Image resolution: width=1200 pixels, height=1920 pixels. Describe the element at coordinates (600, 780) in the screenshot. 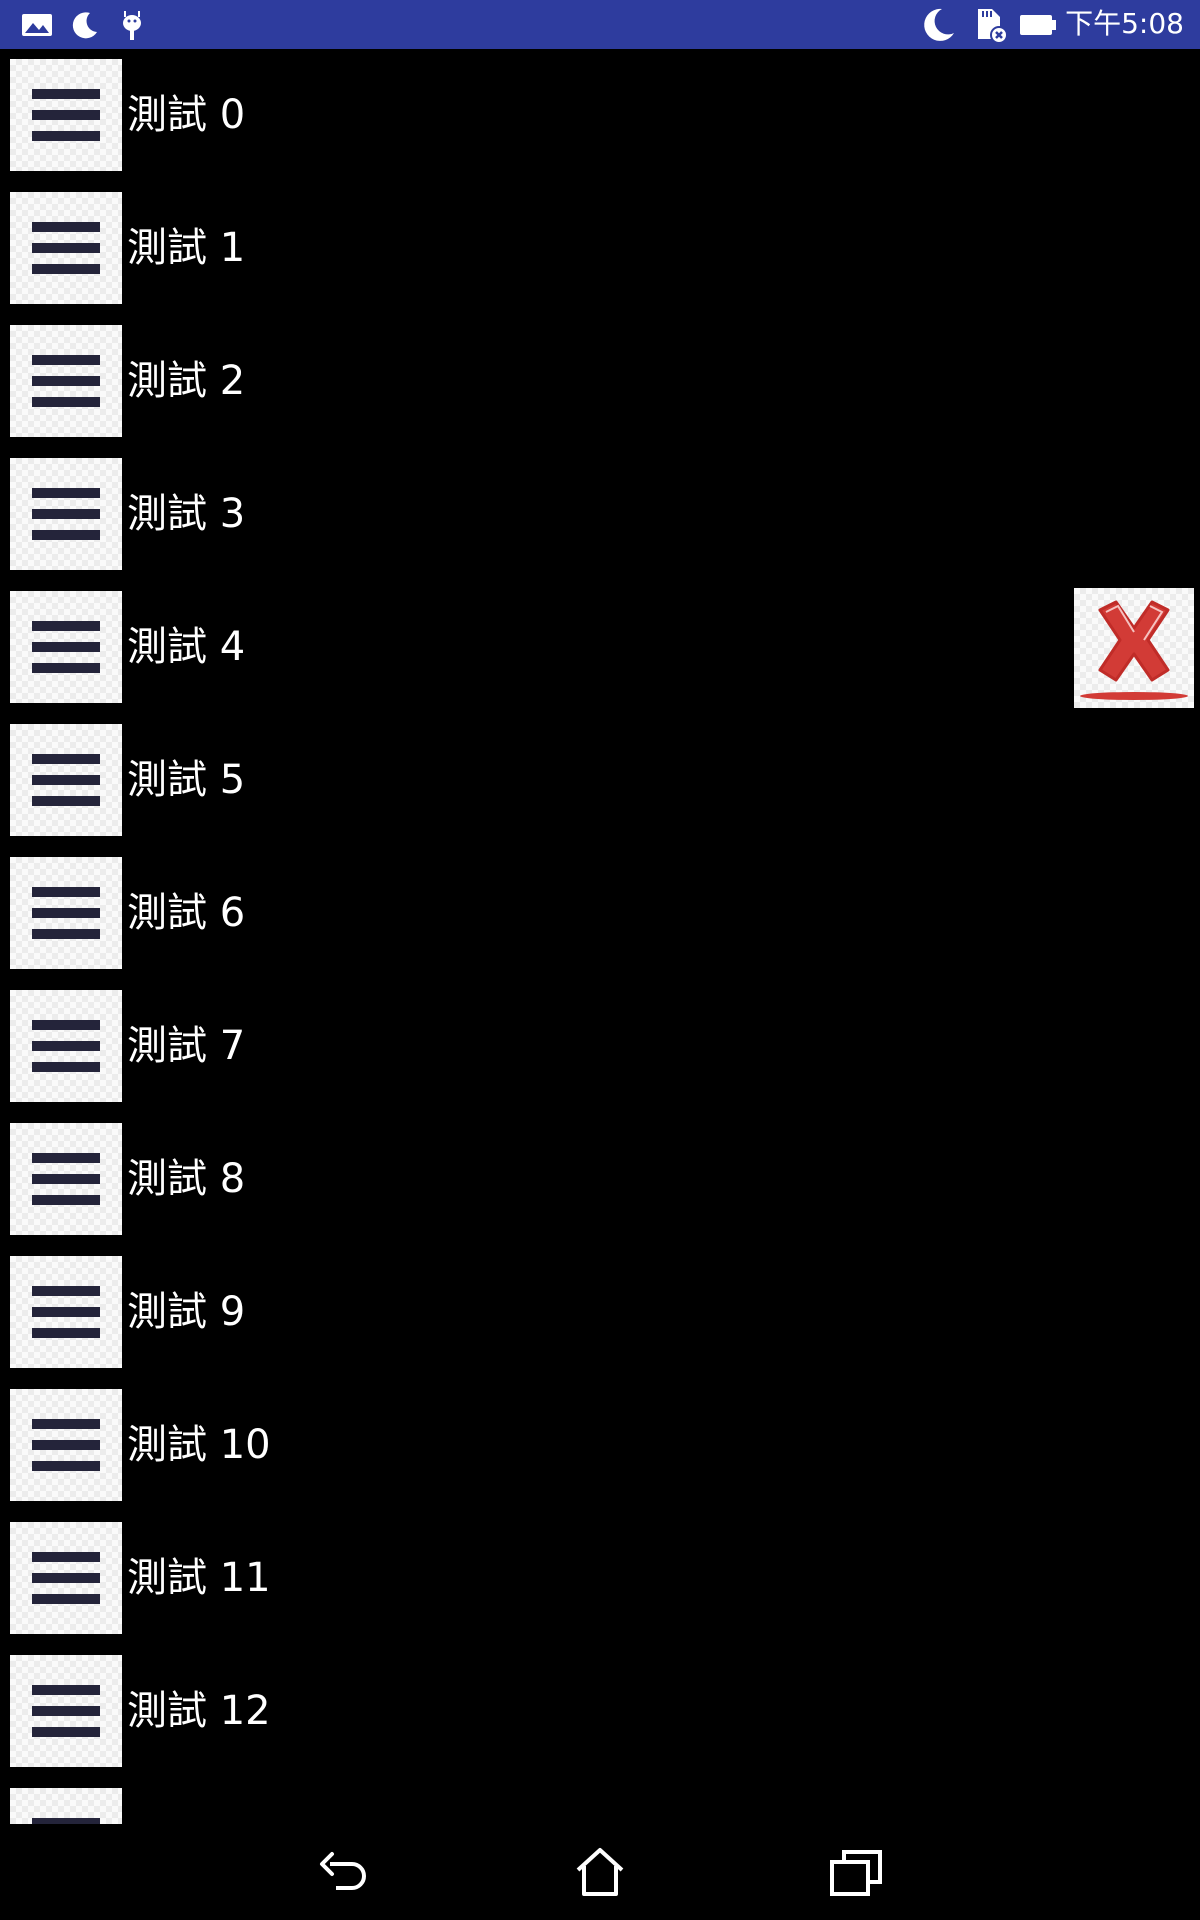

I see `list-item: 測試 5` at that location.